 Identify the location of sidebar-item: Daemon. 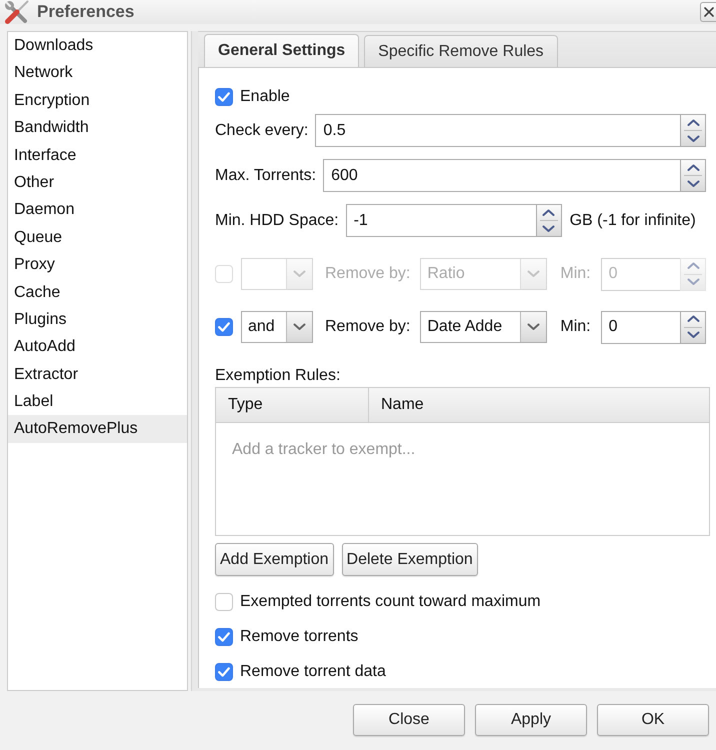
(97, 210).